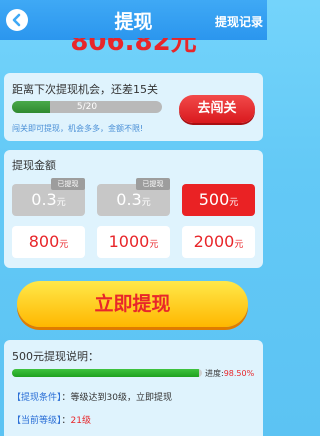 The image size is (320, 436). Describe the element at coordinates (85, 89) in the screenshot. I see `next-chance-tip: 距离下次提现机会，还差15关` at that location.